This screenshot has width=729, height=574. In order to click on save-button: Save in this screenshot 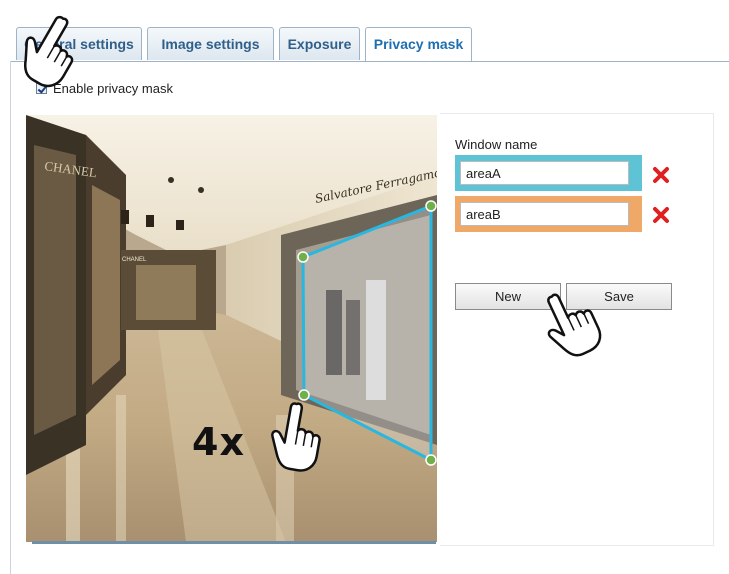, I will do `click(619, 296)`.